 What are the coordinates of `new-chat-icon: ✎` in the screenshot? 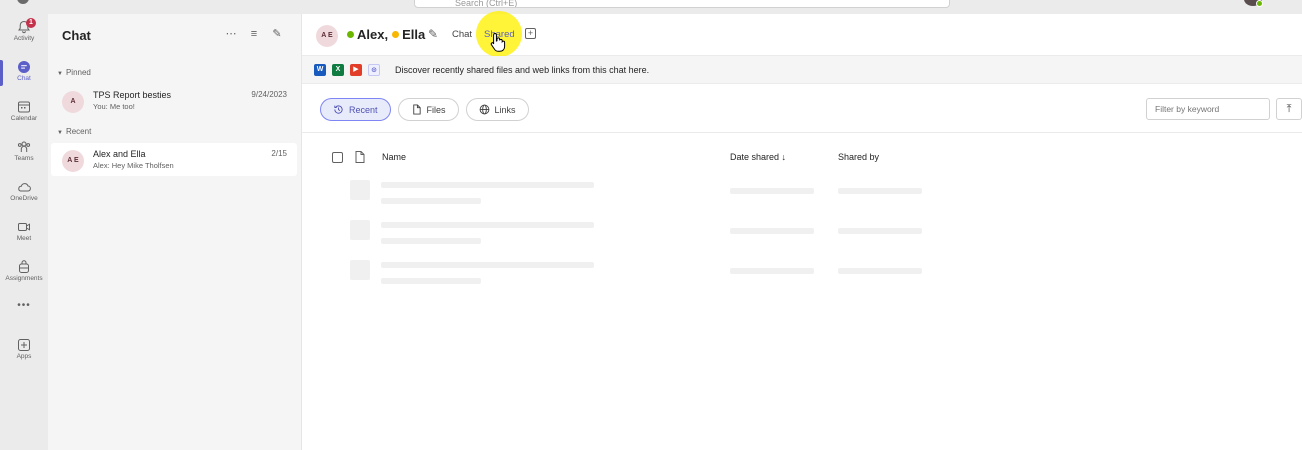 It's located at (277, 34).